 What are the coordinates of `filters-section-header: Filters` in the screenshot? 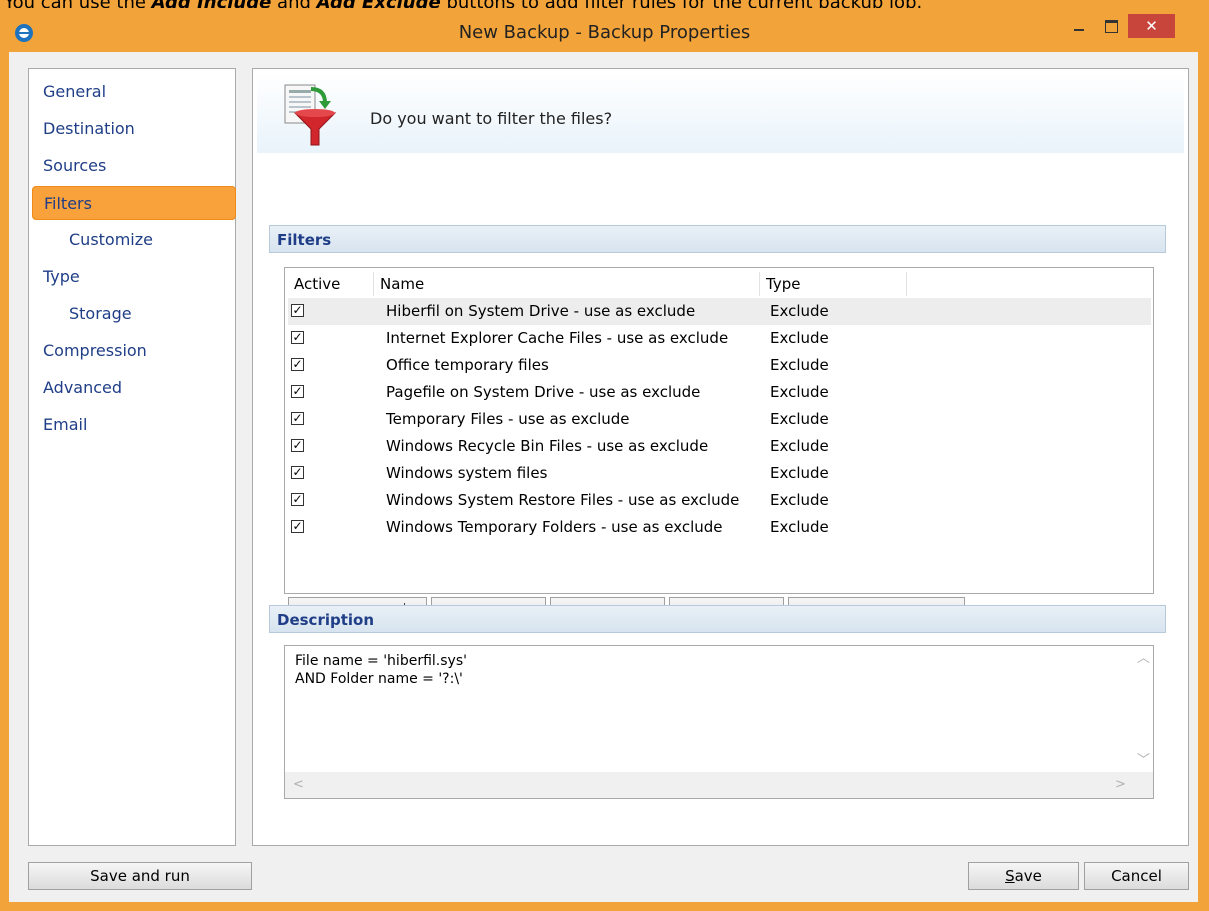 It's located at (717, 239).